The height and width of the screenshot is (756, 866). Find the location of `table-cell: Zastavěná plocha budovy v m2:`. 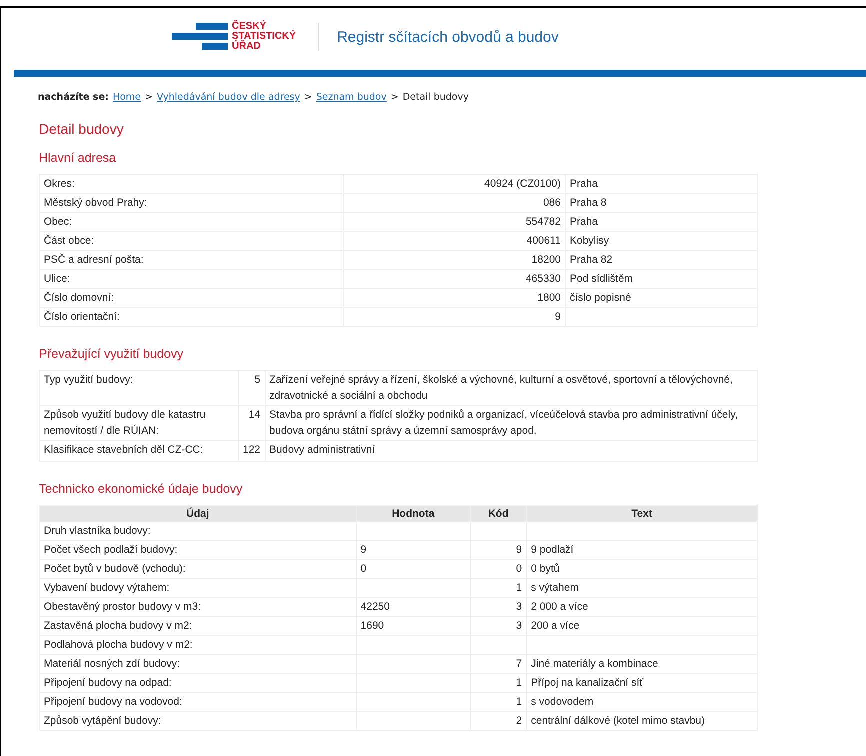

table-cell: Zastavěná plocha budovy v m2: is located at coordinates (198, 626).